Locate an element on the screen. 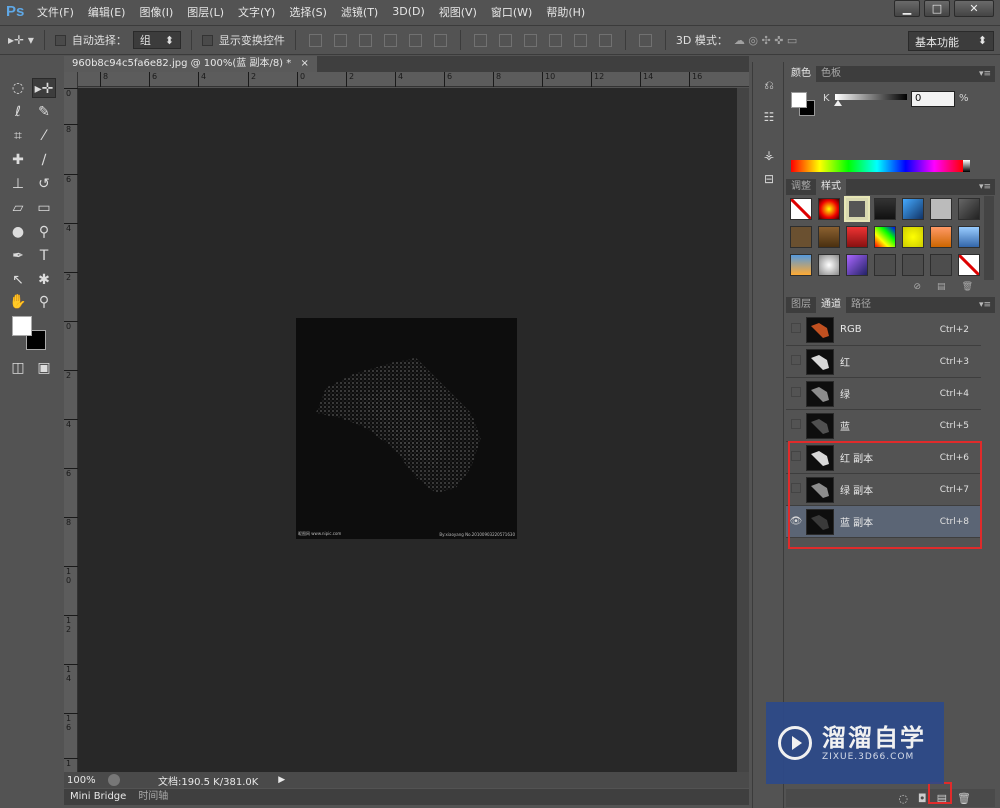  auto-select-dropdown: 组 ⬍ is located at coordinates (156, 40).